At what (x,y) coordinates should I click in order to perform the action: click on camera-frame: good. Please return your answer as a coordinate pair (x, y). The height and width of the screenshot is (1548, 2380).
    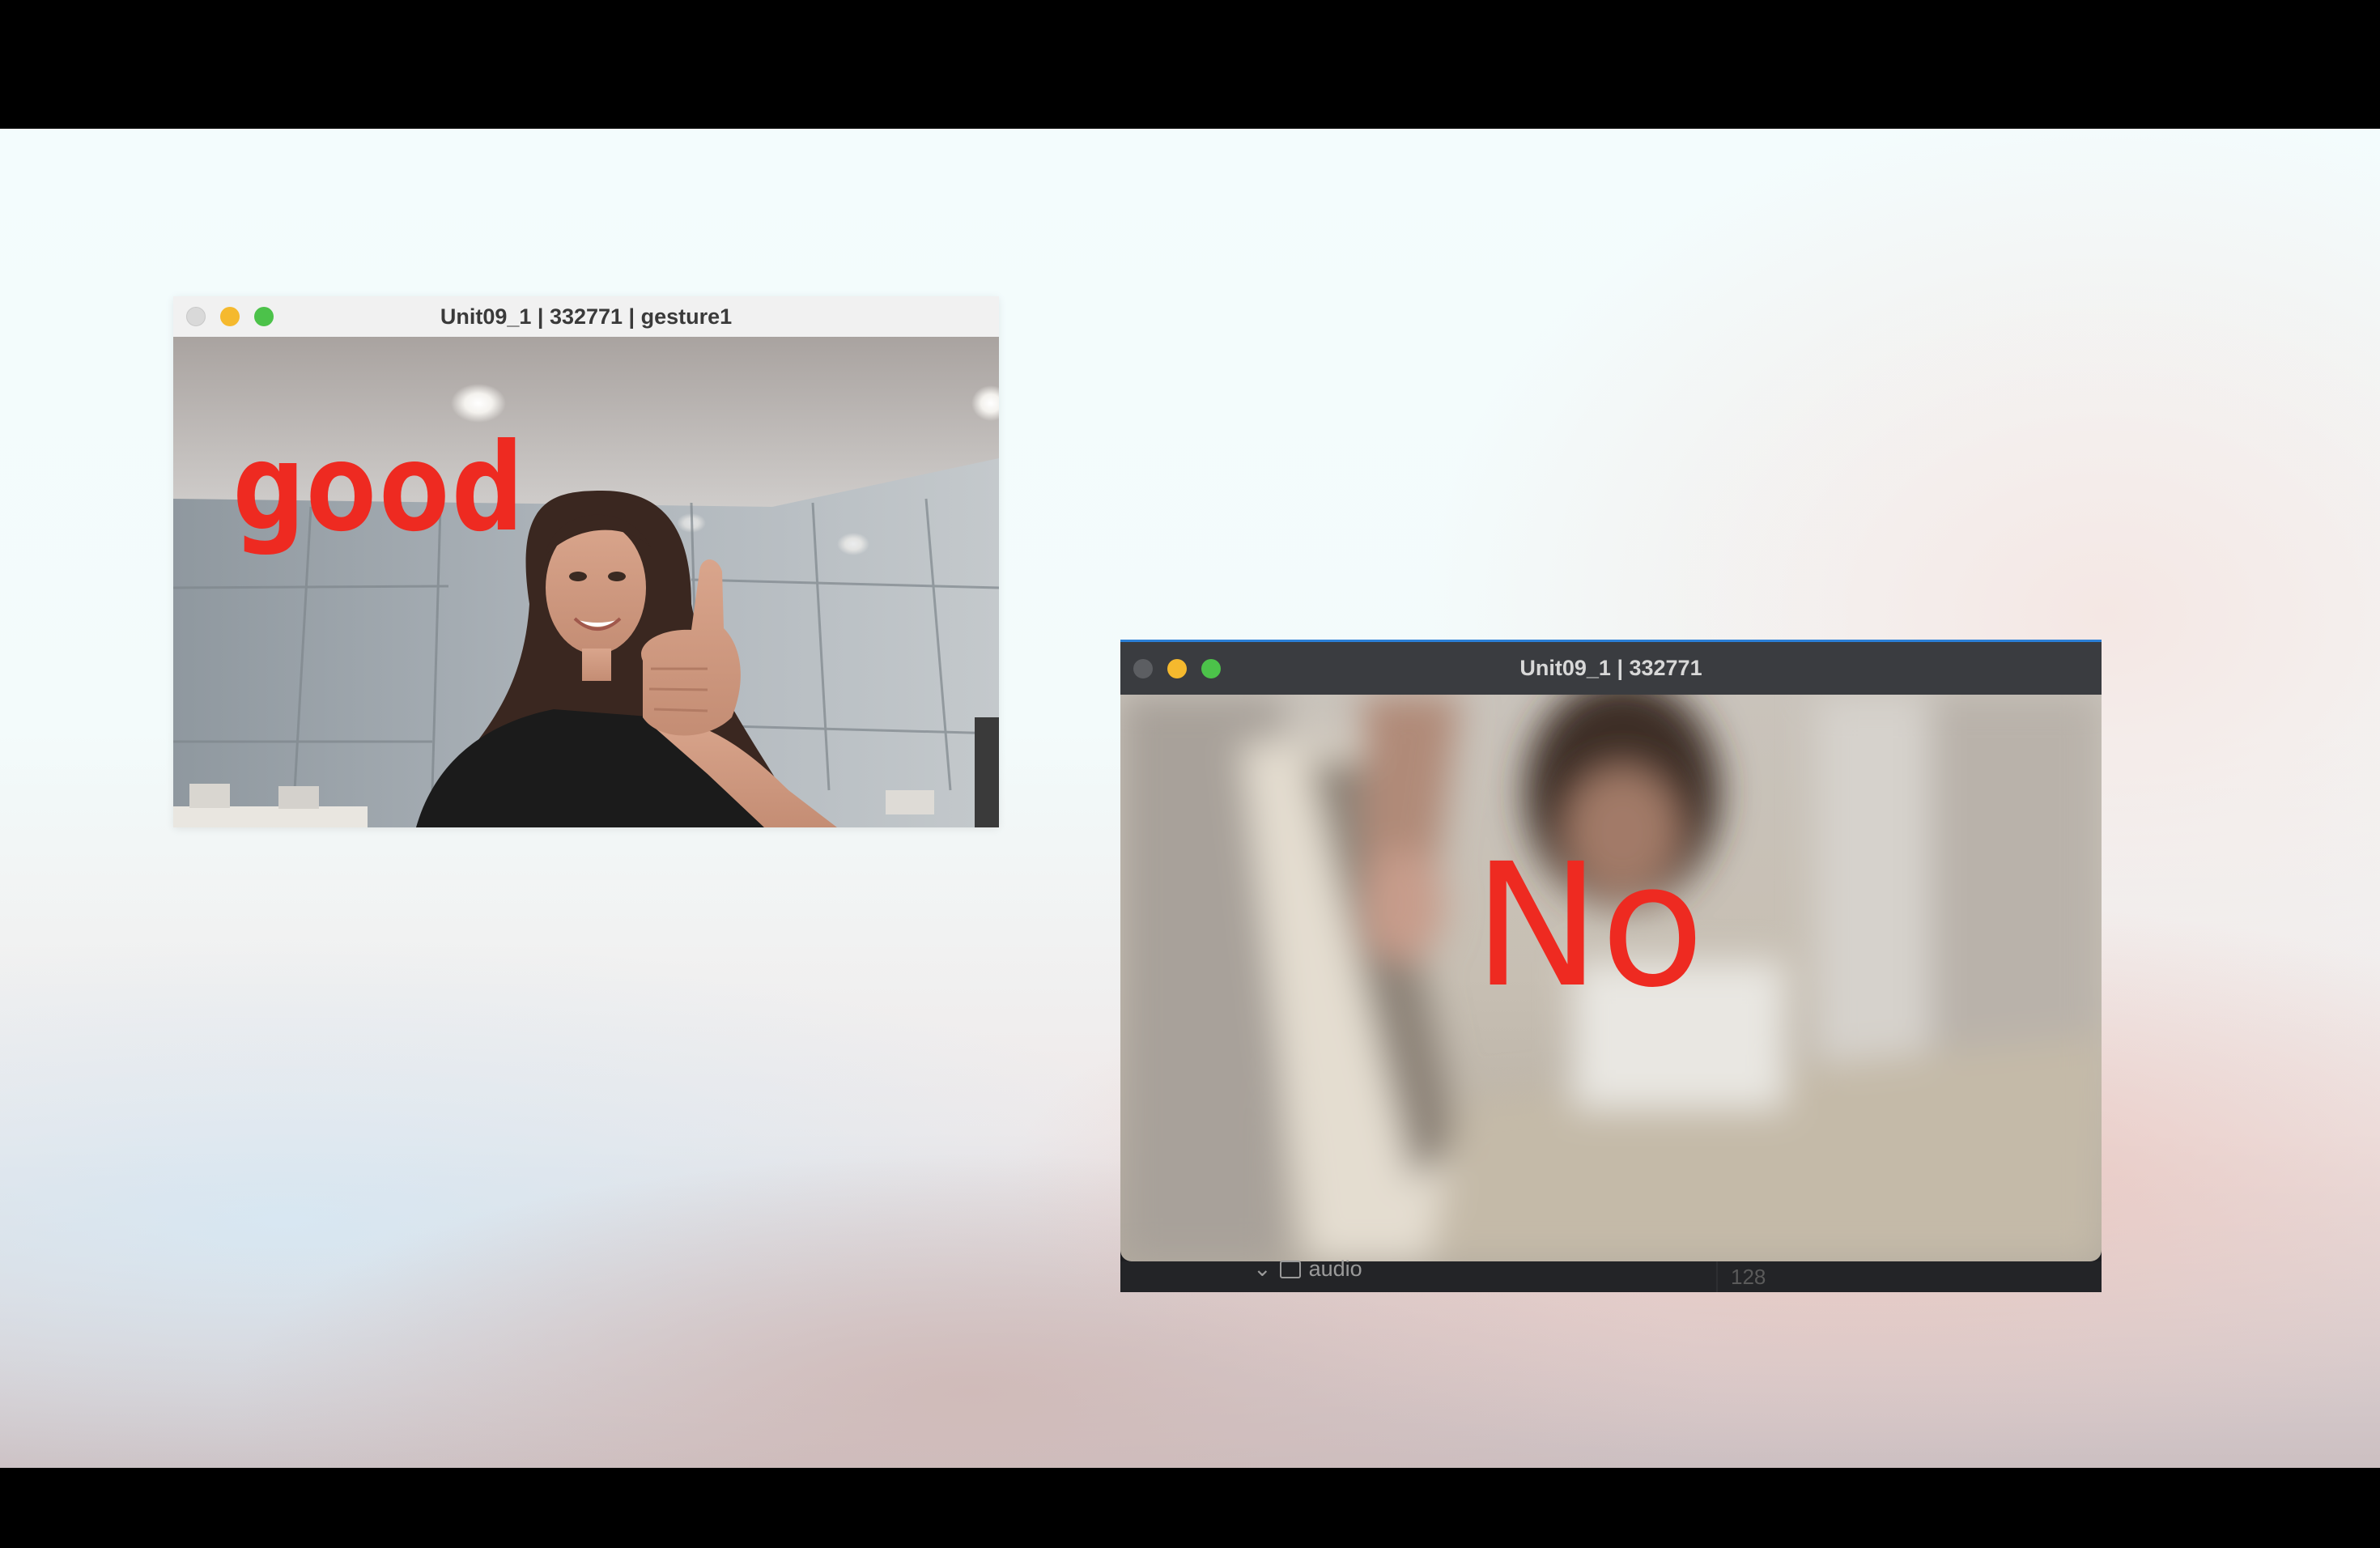
    Looking at the image, I should click on (586, 582).